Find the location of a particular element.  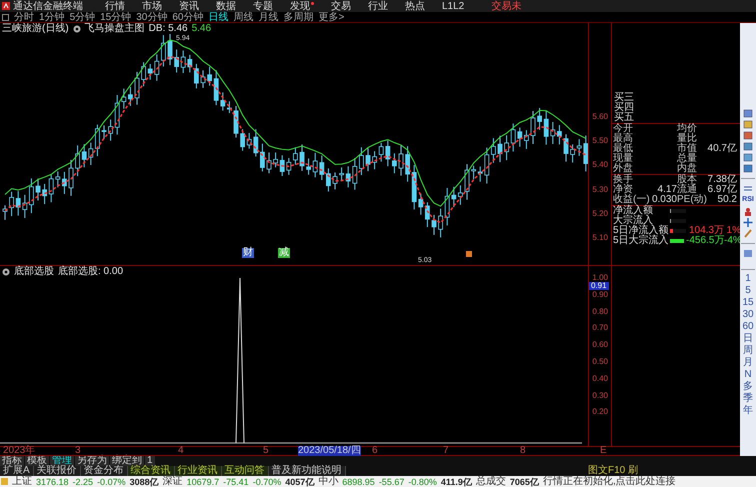

quote-value: 6.97亿 is located at coordinates (722, 190).